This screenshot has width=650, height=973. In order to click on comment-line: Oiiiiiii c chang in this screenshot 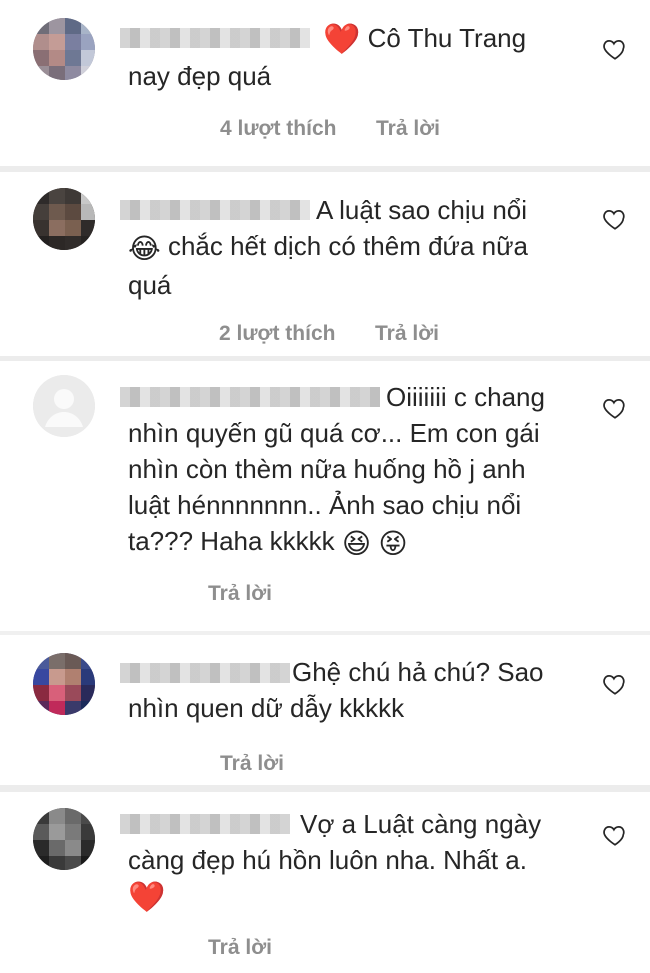, I will do `click(465, 397)`.